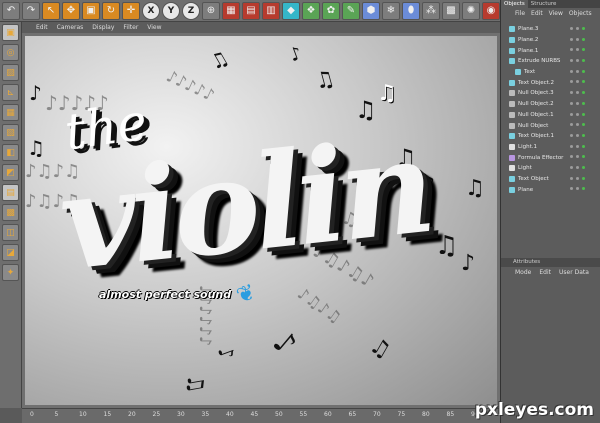 This screenshot has width=600, height=423. What do you see at coordinates (131, 10) in the screenshot?
I see `world-axis-icon: ✛` at bounding box center [131, 10].